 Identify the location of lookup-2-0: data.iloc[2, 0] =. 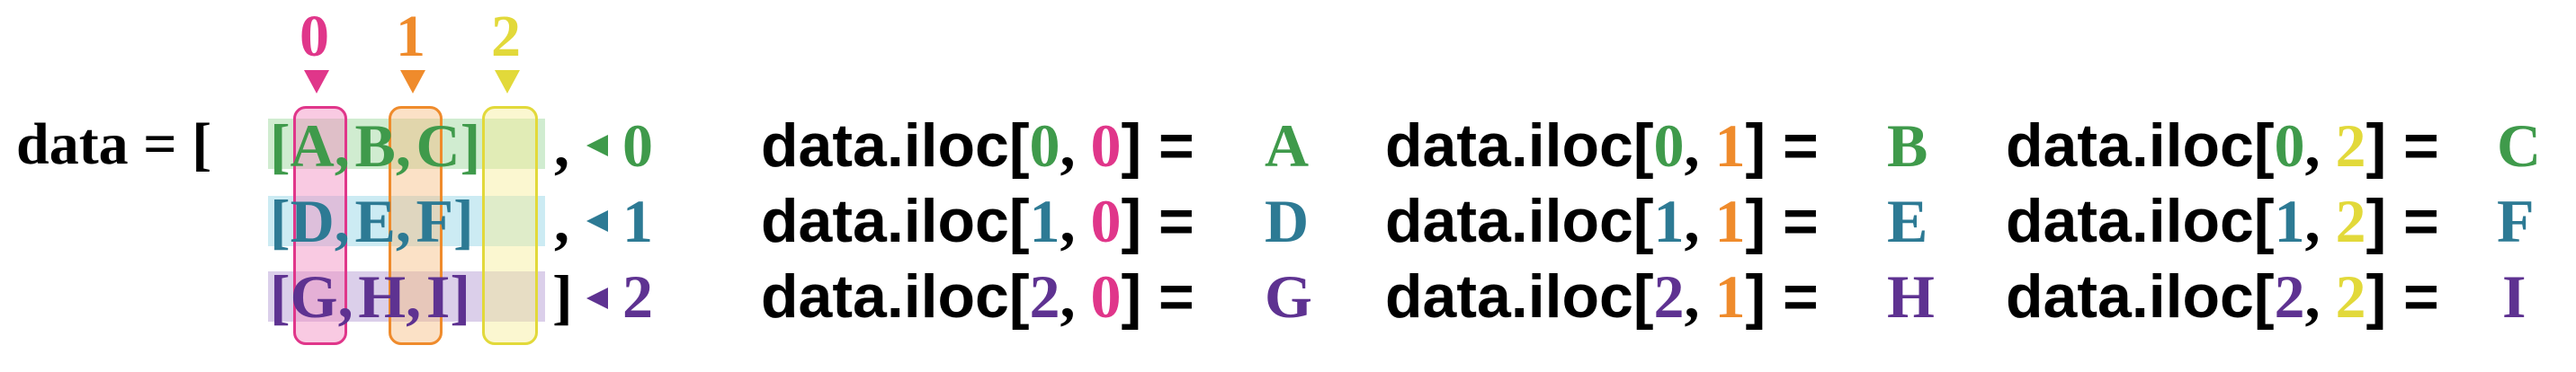
(977, 296).